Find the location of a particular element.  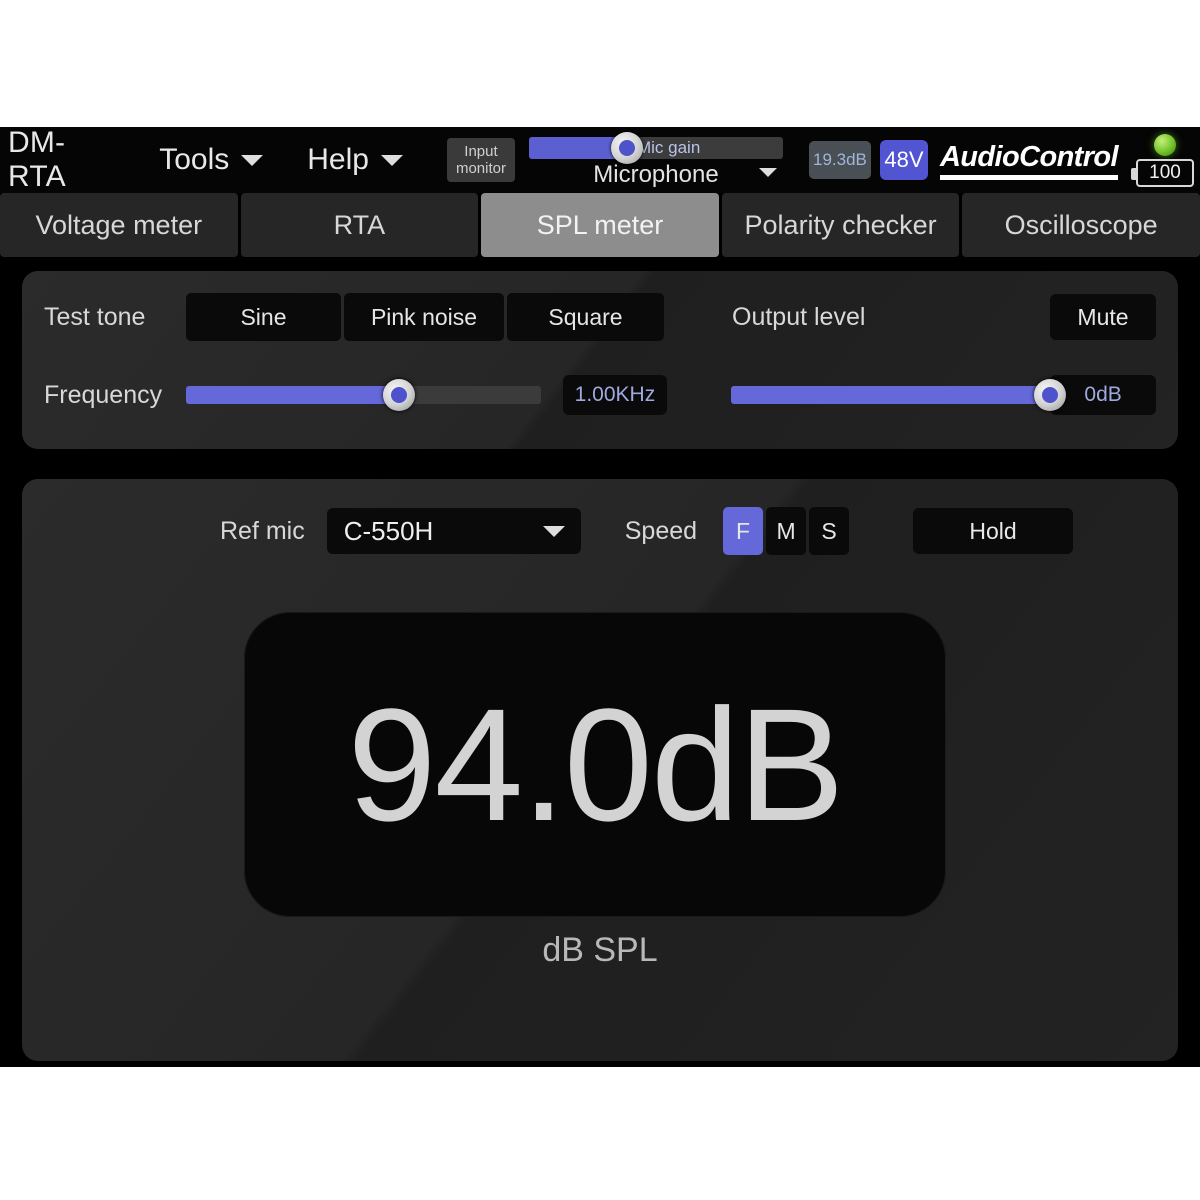

ref-mic-label: Ref mic is located at coordinates (262, 530).